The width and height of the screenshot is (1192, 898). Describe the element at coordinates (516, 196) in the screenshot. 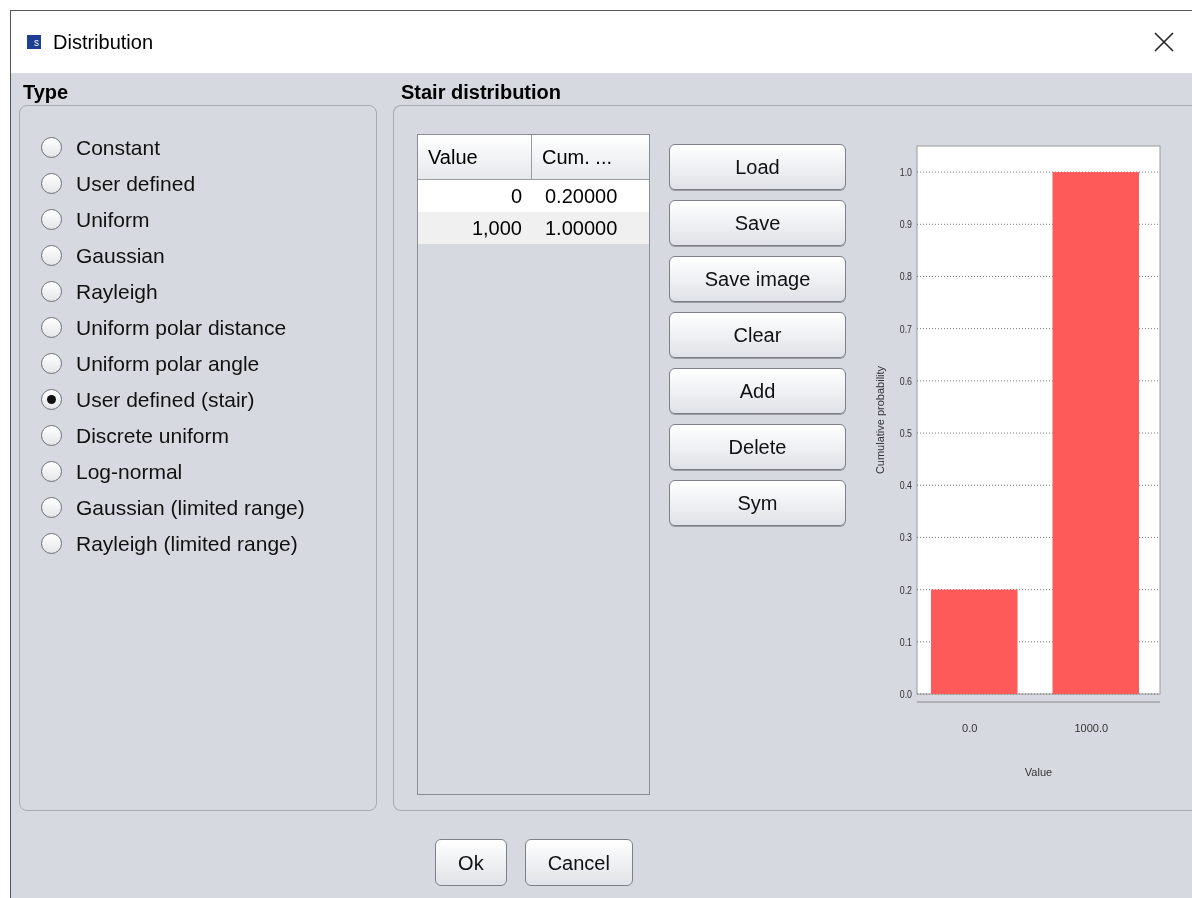

I see `table-cell-text: 0` at that location.